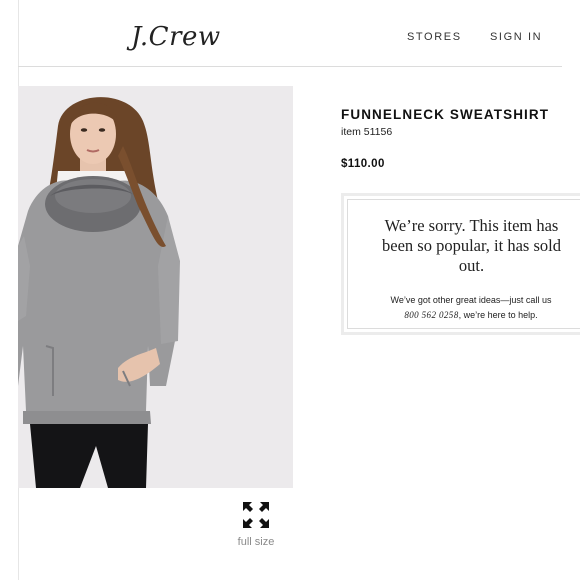  Describe the element at coordinates (516, 37) in the screenshot. I see `nav-sign-in-link: SIGN IN` at that location.